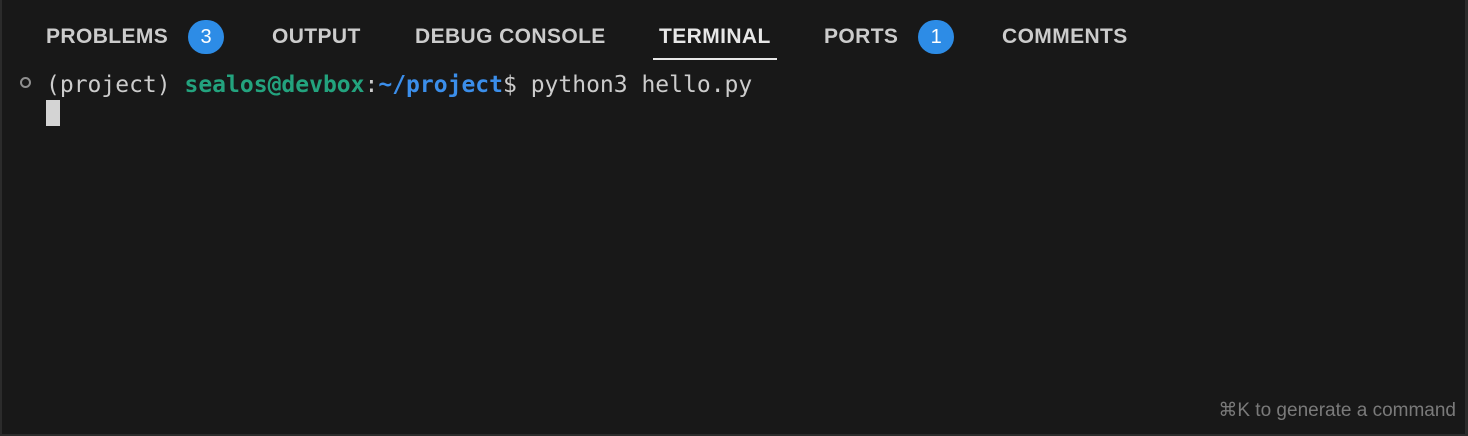  What do you see at coordinates (371, 85) in the screenshot?
I see `prompt-colon: :` at bounding box center [371, 85].